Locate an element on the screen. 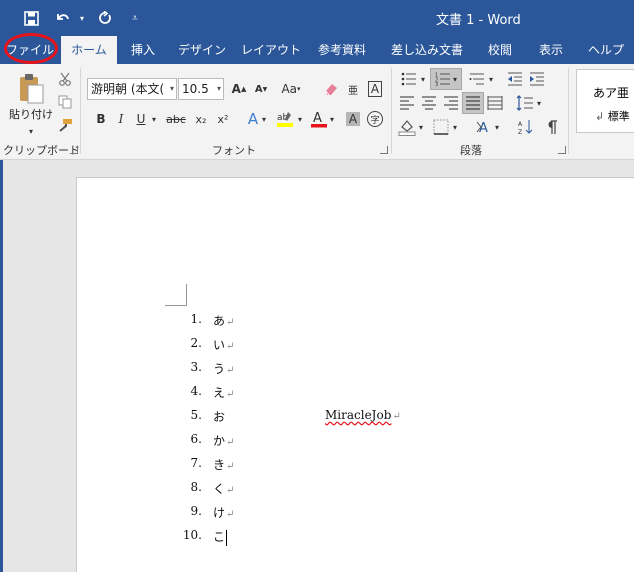 The height and width of the screenshot is (572, 634). bold-button: B is located at coordinates (101, 119).